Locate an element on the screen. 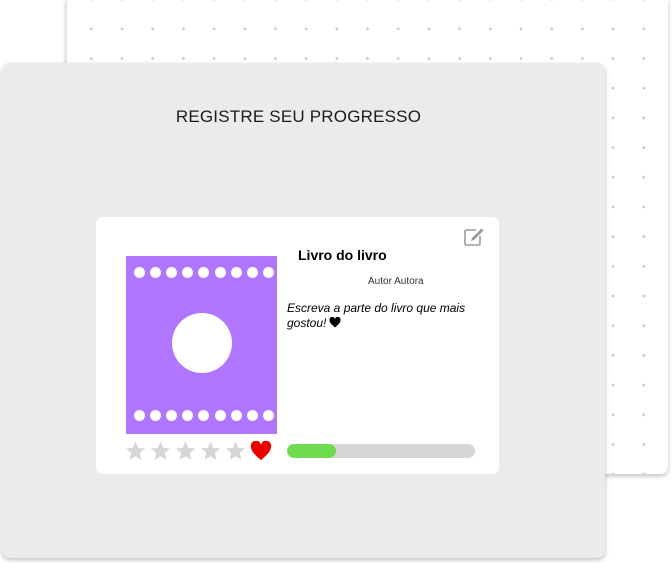 The height and width of the screenshot is (566, 672). edit-icon is located at coordinates (474, 237).